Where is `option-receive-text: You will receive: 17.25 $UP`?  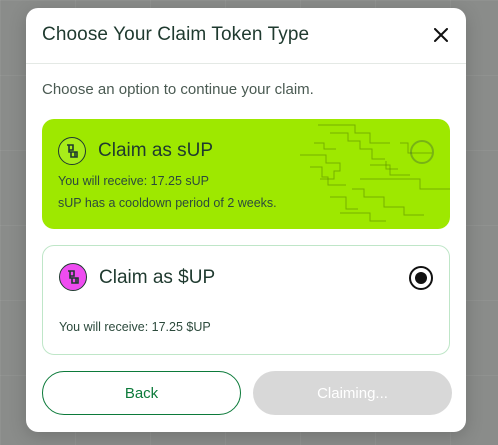 option-receive-text: You will receive: 17.25 $UP is located at coordinates (135, 327).